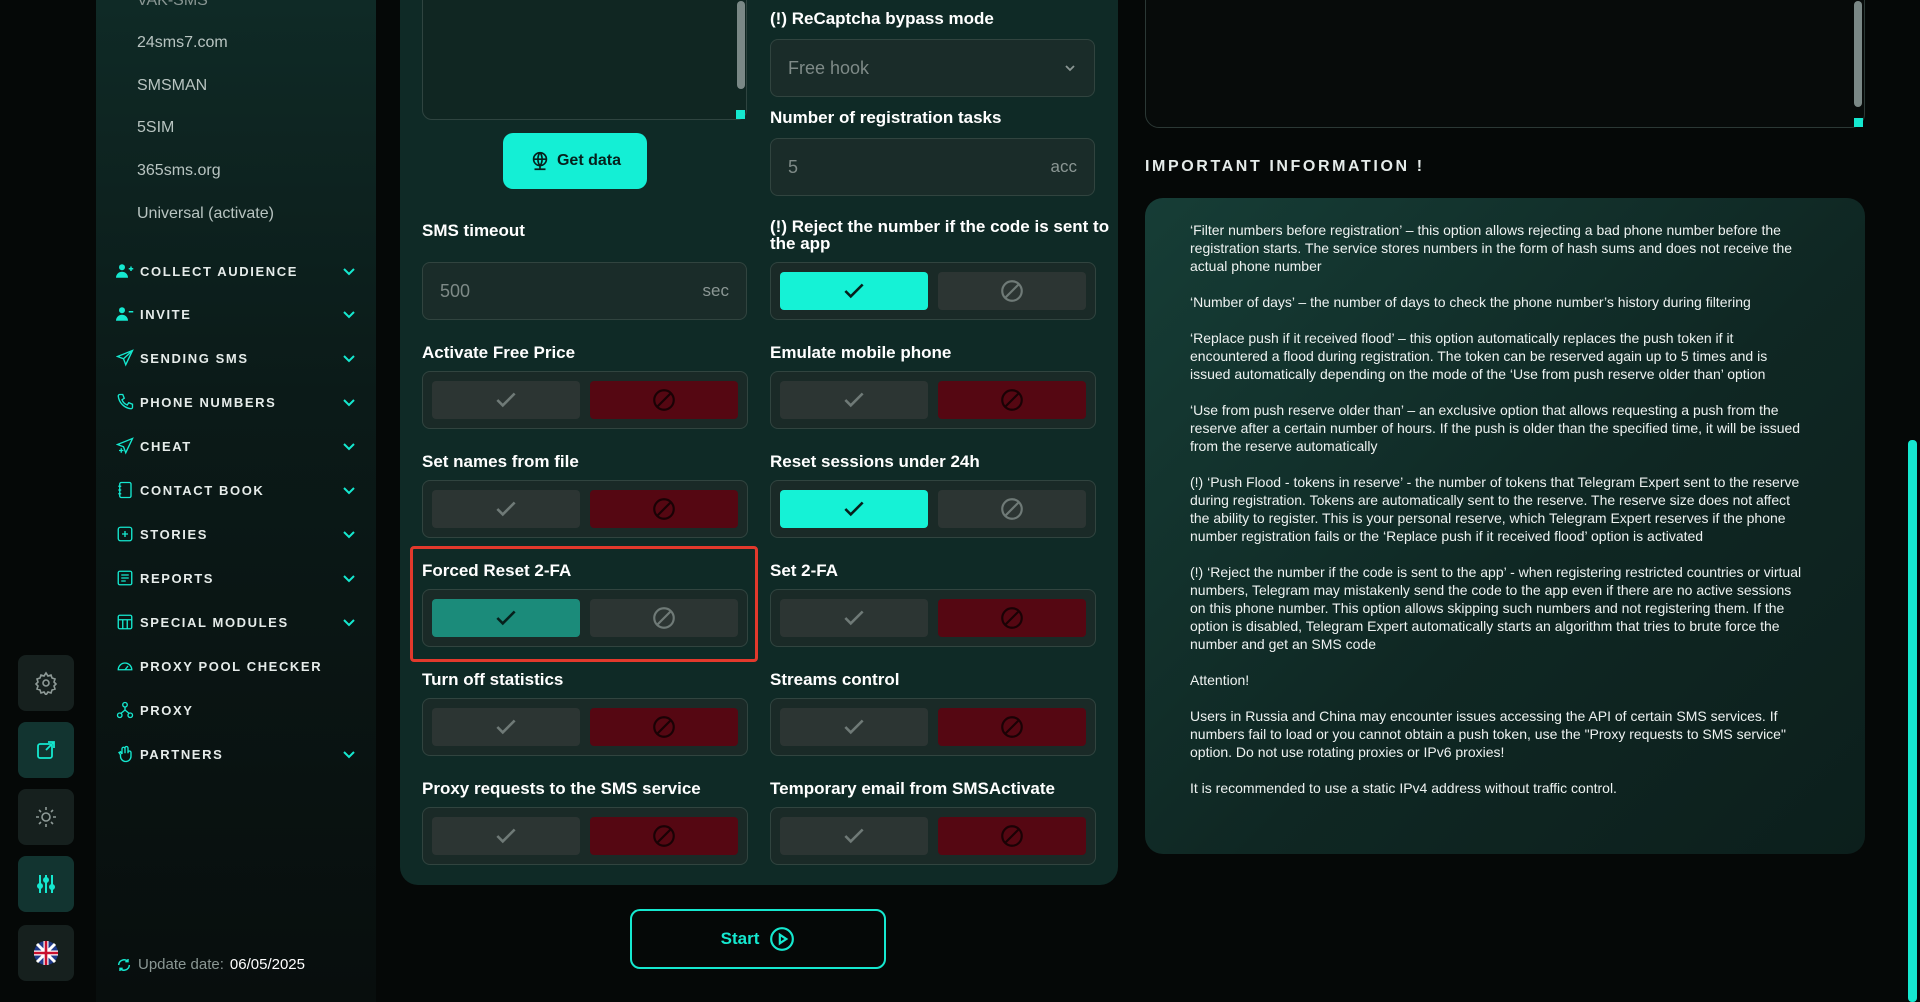 The height and width of the screenshot is (1002, 1920). What do you see at coordinates (236, 402) in the screenshot?
I see `sidebar-item-phone-numbers: PHONE NUMBERS` at bounding box center [236, 402].